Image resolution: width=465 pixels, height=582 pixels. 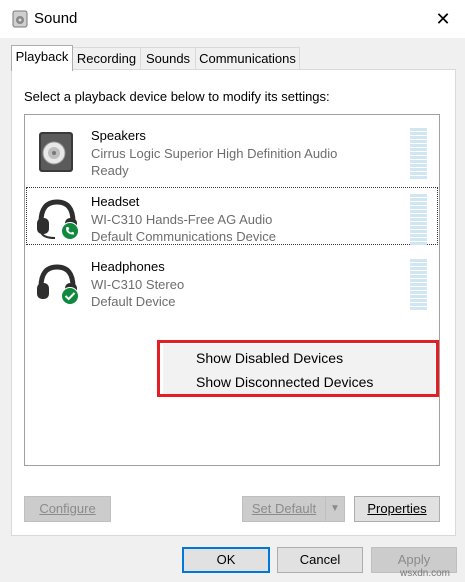 What do you see at coordinates (20, 19) in the screenshot?
I see `speaker-app-icon` at bounding box center [20, 19].